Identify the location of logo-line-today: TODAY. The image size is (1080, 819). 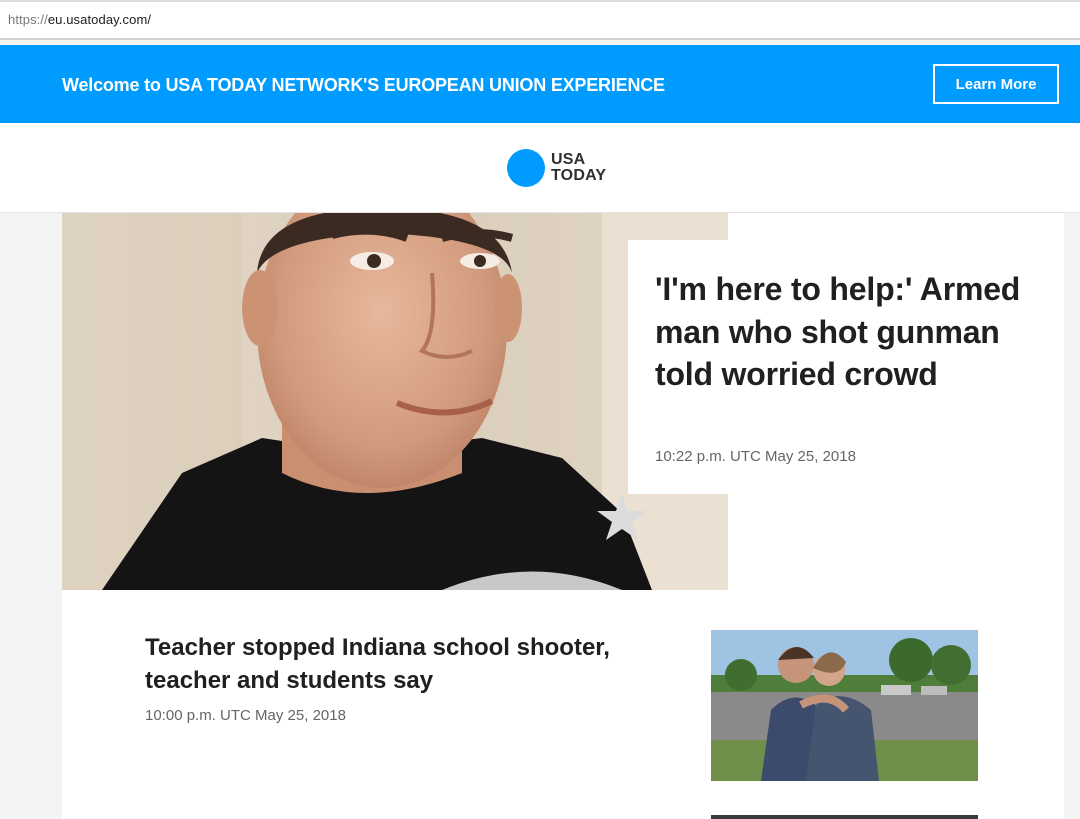
(579, 175).